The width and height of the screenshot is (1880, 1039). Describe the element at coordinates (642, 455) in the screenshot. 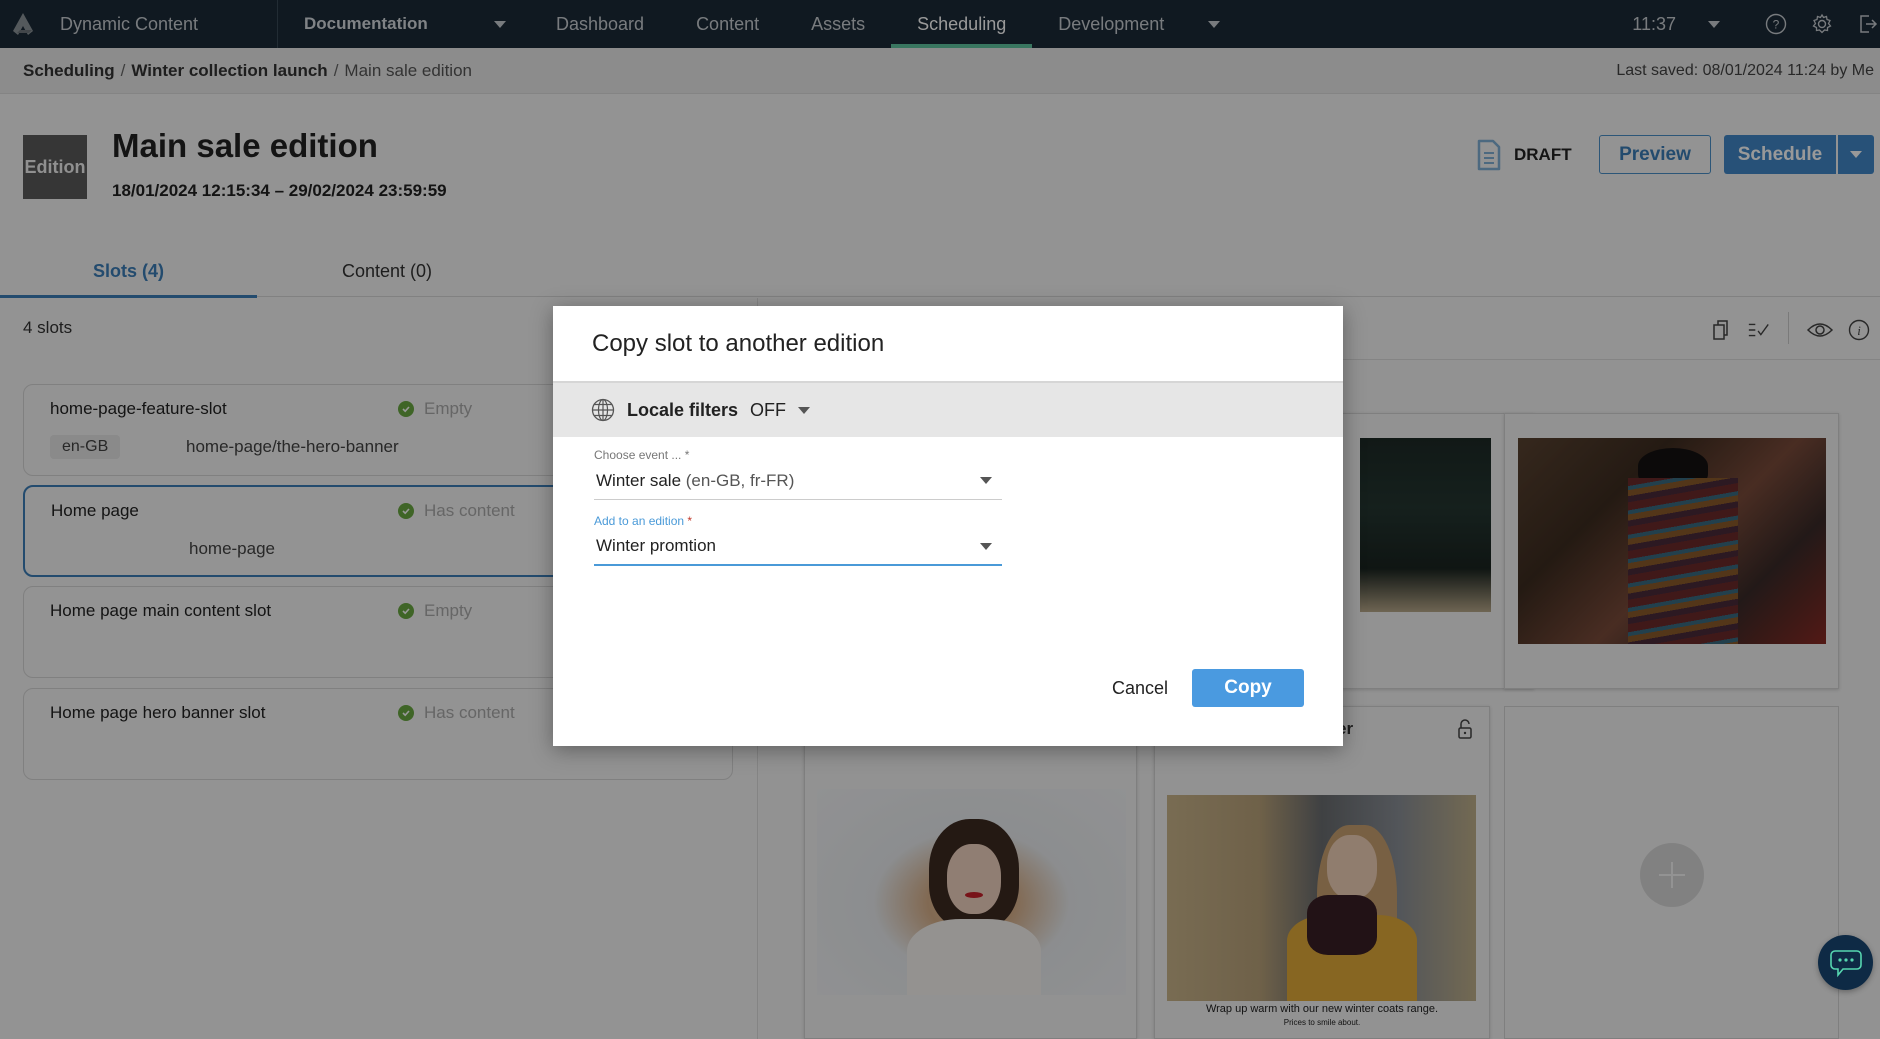

I see `choose-event-label: Choose event ... *` at that location.